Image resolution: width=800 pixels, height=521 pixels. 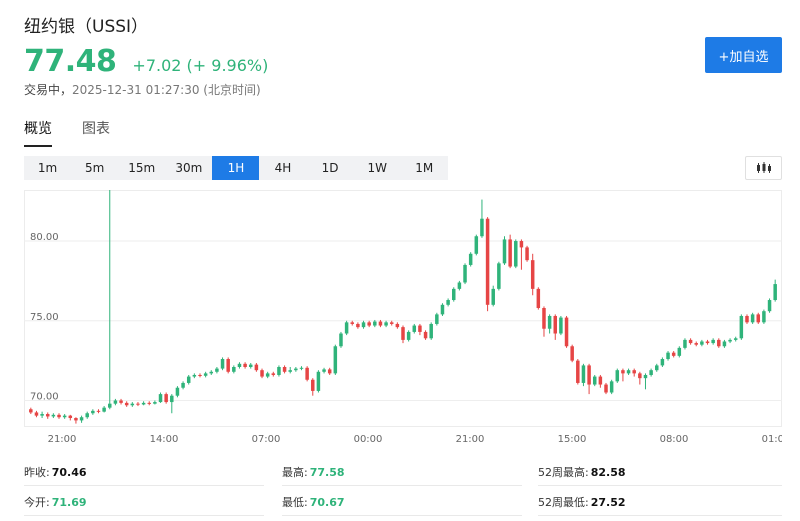 I want to click on stat-prev-close: 昨收: 70.46, so click(x=55, y=472).